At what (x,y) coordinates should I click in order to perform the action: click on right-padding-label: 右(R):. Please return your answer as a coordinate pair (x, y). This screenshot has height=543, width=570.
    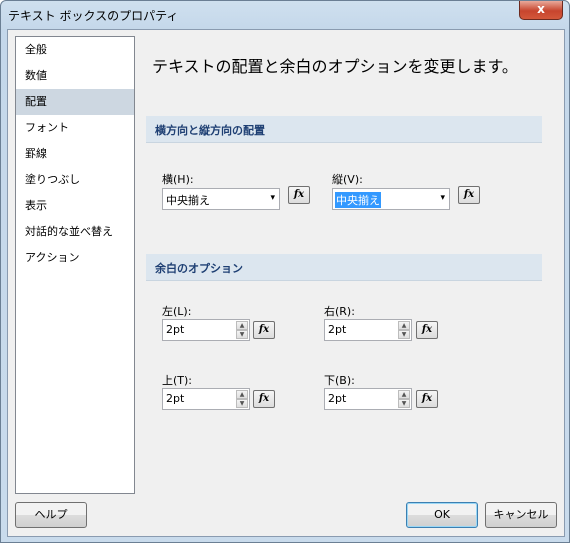
    Looking at the image, I should click on (339, 311).